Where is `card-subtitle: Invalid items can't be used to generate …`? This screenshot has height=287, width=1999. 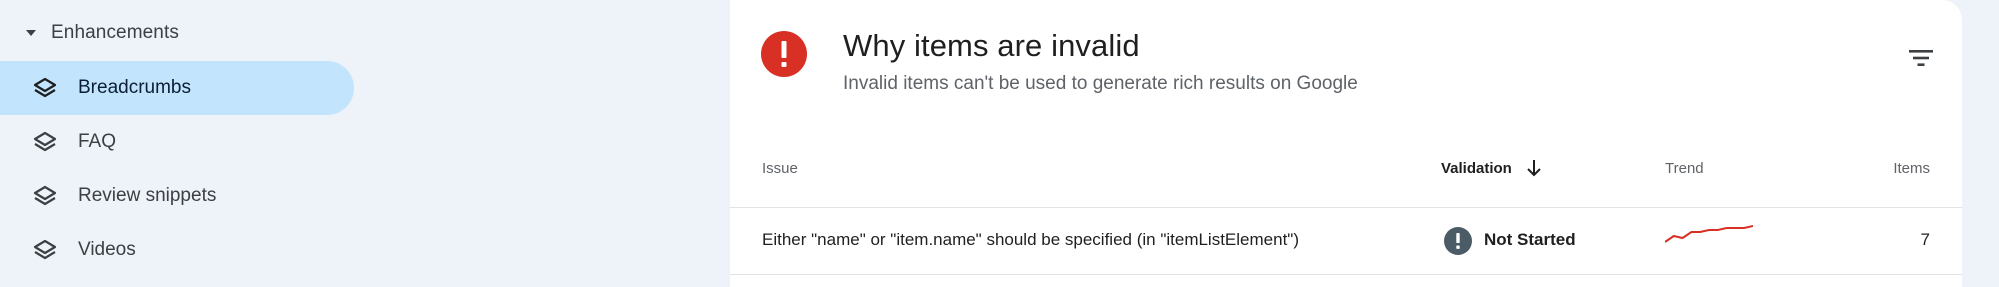 card-subtitle: Invalid items can't be used to generate … is located at coordinates (1100, 83).